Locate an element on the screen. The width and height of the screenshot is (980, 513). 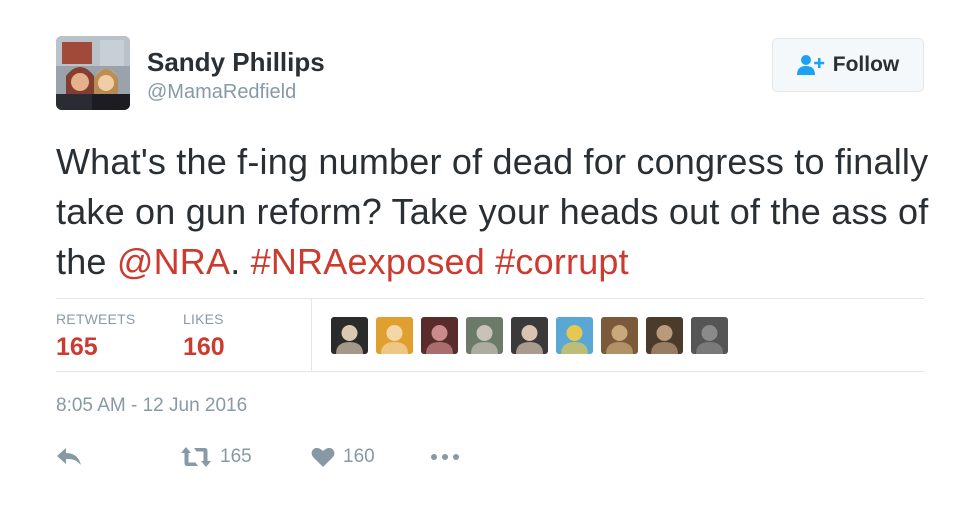
more-icon is located at coordinates (445, 457).